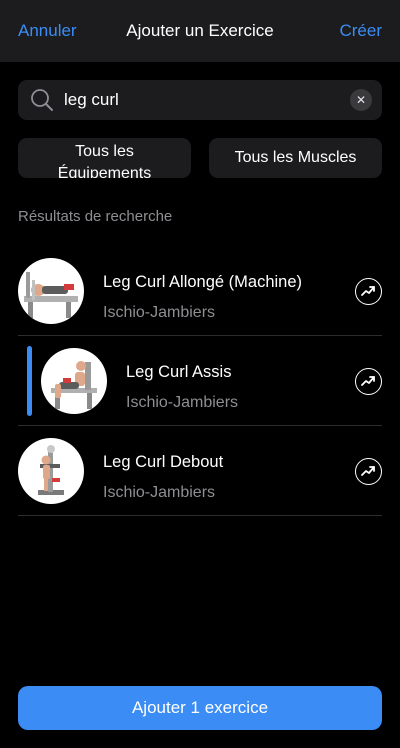 This screenshot has height=748, width=400. I want to click on equipment-filter-button: Tous les Équipements, so click(104, 158).